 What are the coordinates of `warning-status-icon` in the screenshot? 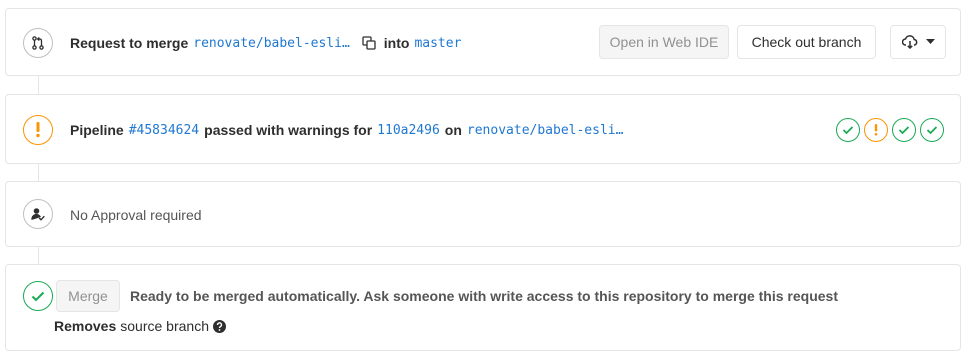 It's located at (38, 130).